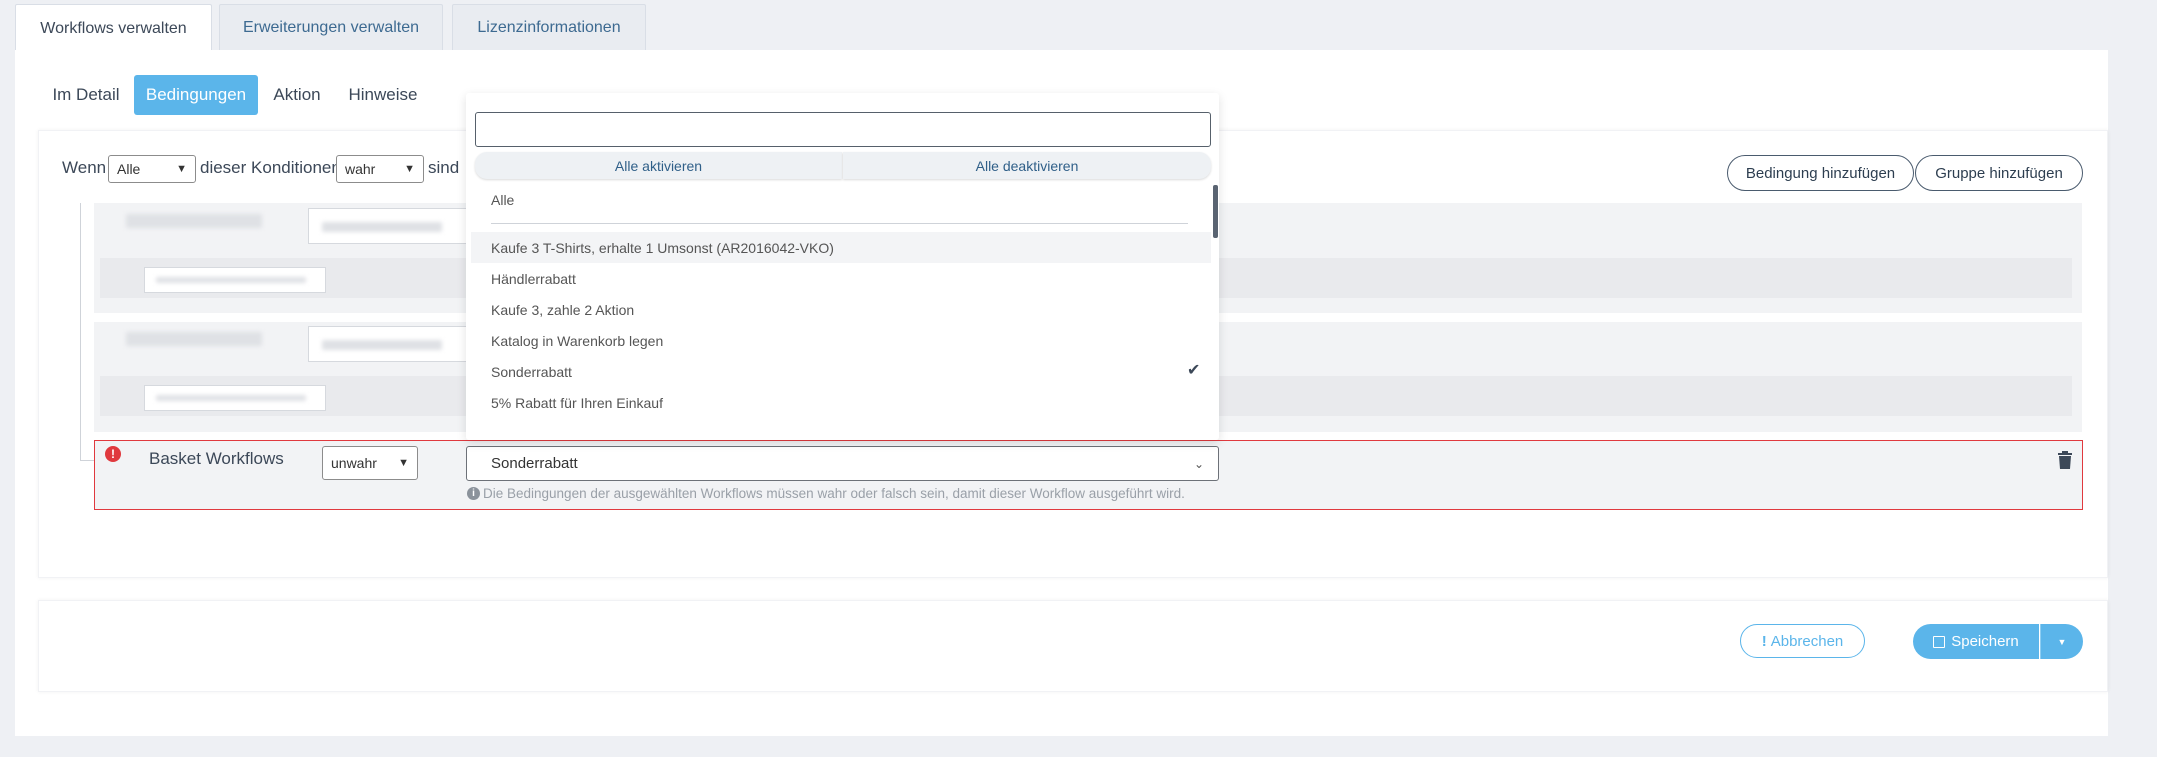 The width and height of the screenshot is (2157, 757). I want to click on chevron-down-icon: ⌄, so click(1198, 463).